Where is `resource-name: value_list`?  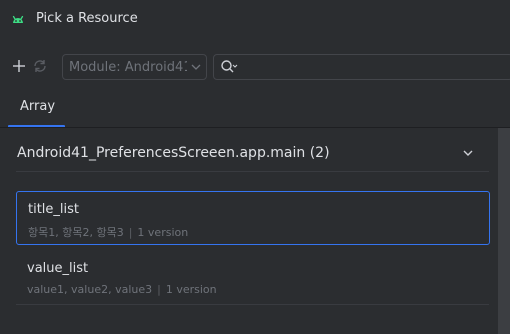
resource-name: value_list is located at coordinates (58, 268).